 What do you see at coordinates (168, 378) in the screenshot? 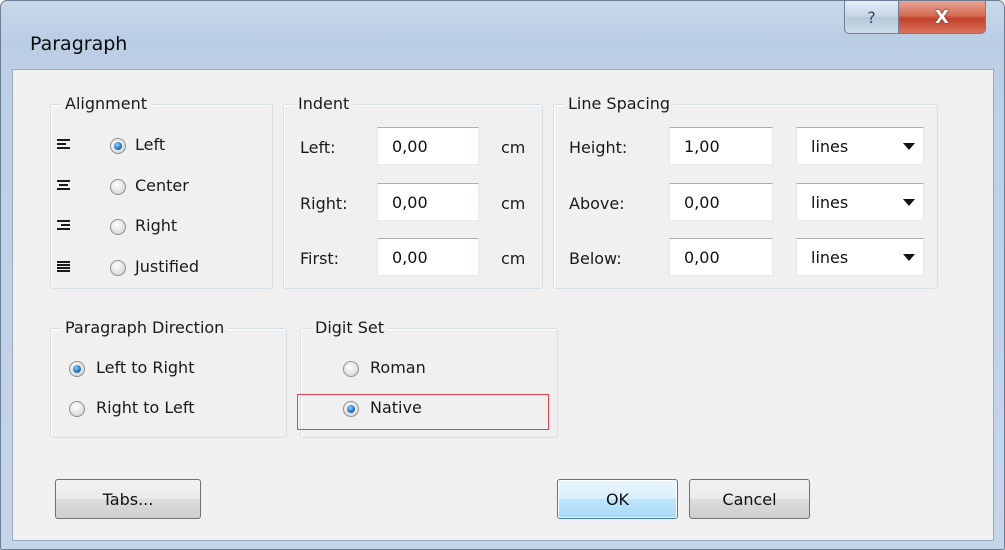
I see `direction-group: Paragraph Direction` at bounding box center [168, 378].